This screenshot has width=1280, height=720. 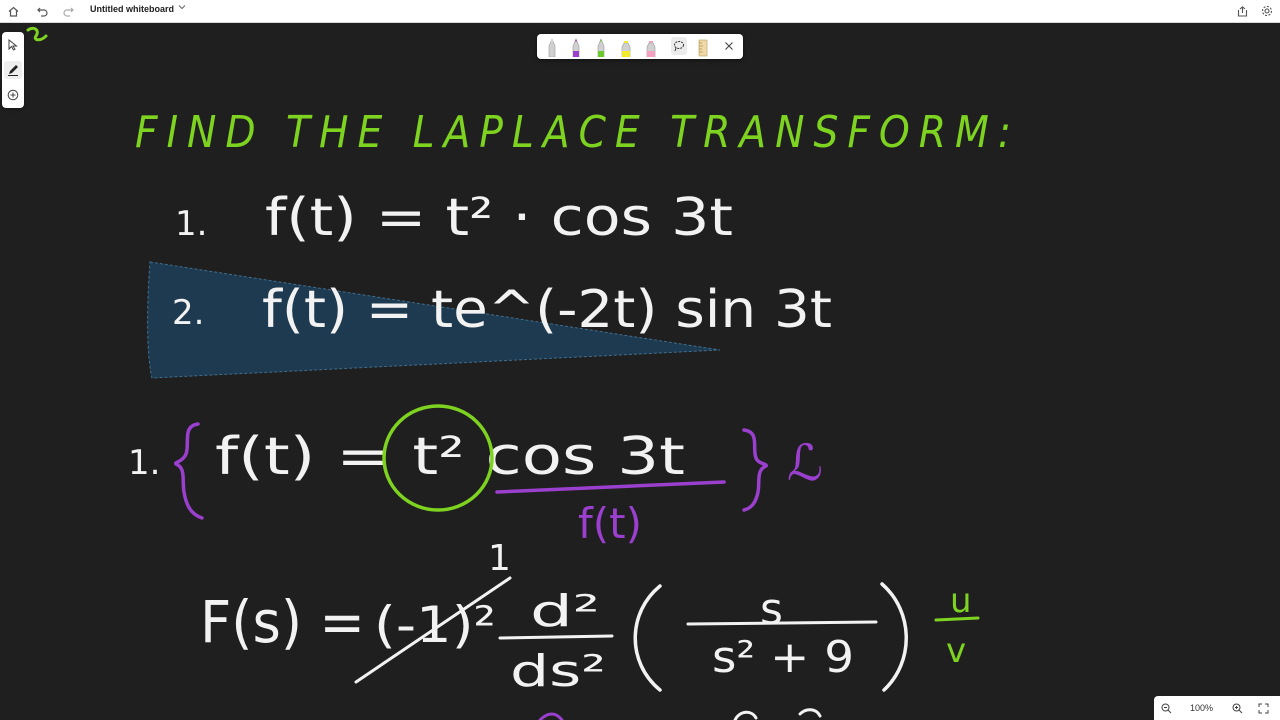 What do you see at coordinates (894, 637) in the screenshot?
I see `close-paren` at bounding box center [894, 637].